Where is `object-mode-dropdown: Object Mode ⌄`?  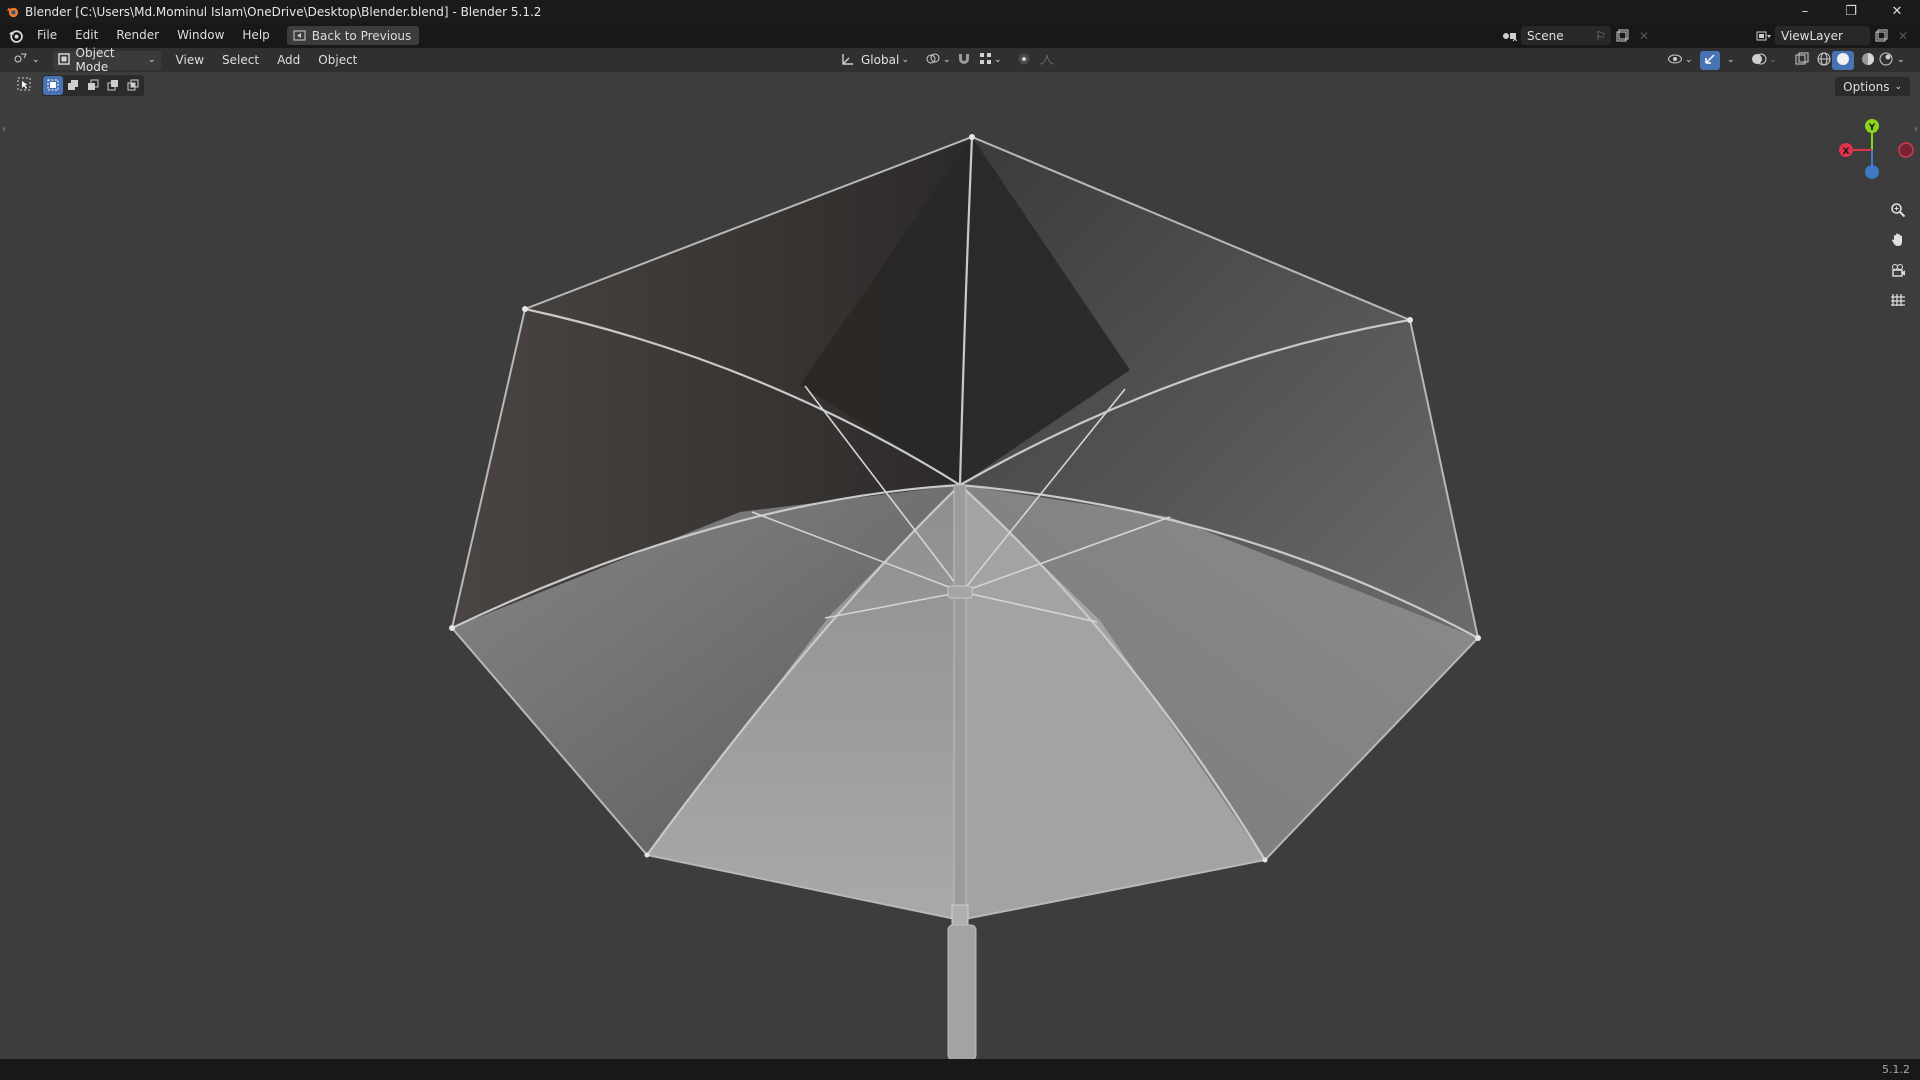
object-mode-dropdown: Object Mode ⌄ is located at coordinates (106, 60).